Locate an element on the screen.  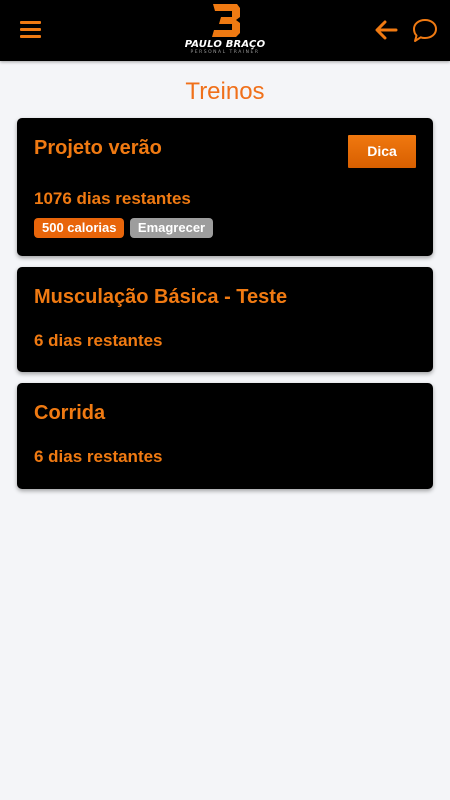
tag-list: 500 calorias Emagrecer is located at coordinates (124, 228).